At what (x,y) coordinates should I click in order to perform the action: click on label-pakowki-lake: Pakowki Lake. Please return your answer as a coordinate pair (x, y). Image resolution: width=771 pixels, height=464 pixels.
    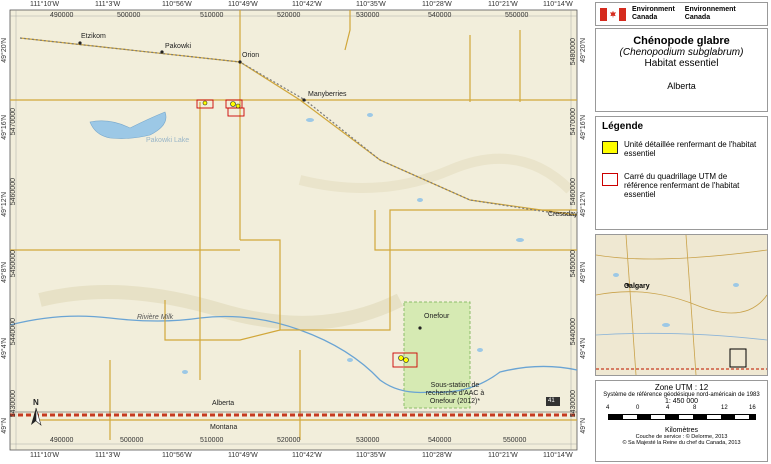
    Looking at the image, I should click on (168, 140).